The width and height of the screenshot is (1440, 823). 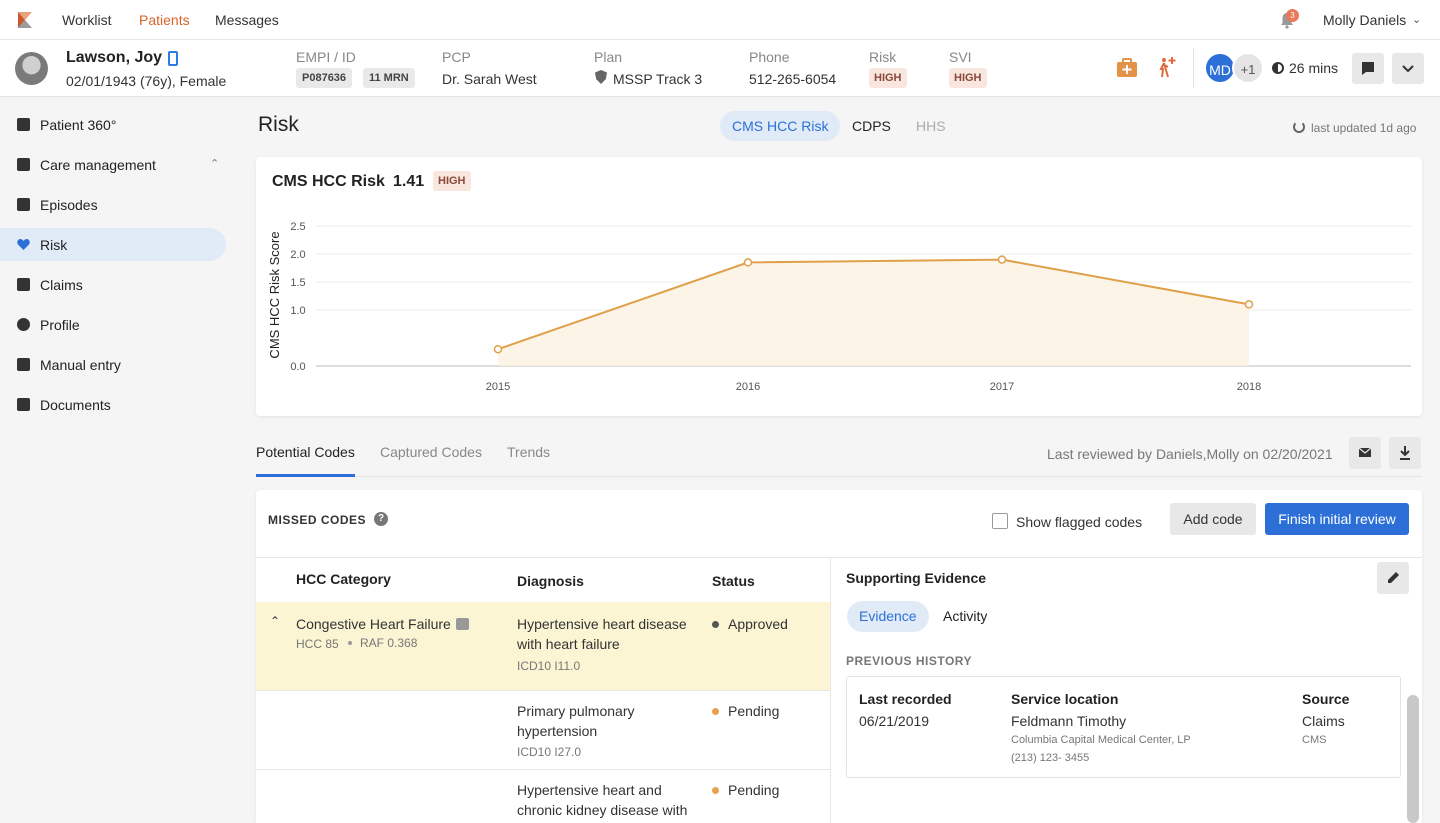 I want to click on sidebar-item-label: Risk, so click(x=54, y=245).